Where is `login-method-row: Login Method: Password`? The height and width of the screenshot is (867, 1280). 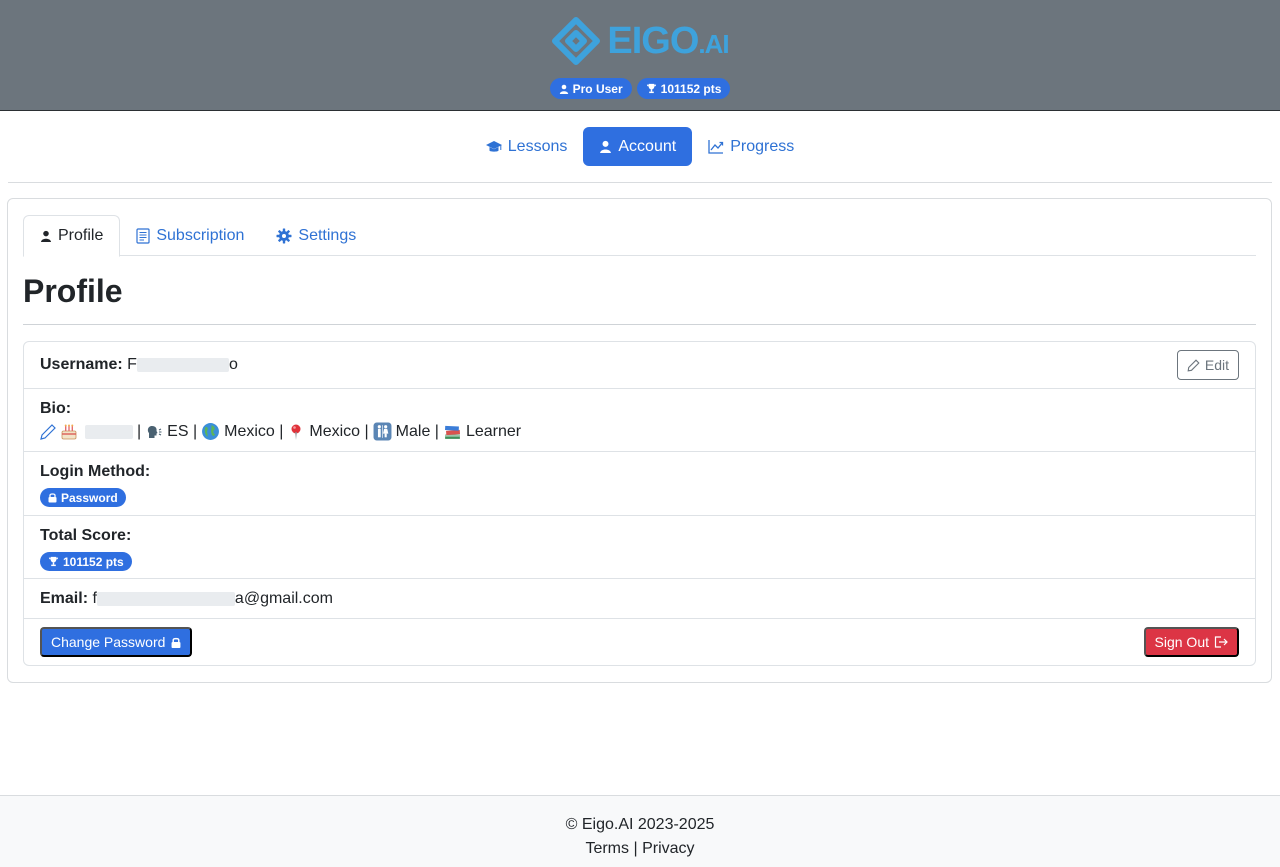
login-method-row: Login Method: Password is located at coordinates (639, 484).